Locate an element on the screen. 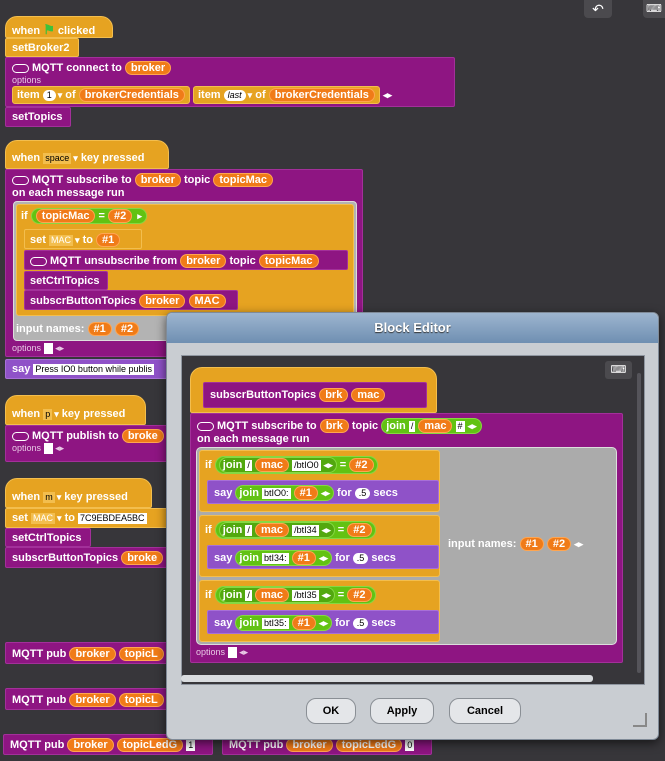 The height and width of the screenshot is (761, 665). mqtt-pub-block-2: MQTT pub broker topicL is located at coordinates (90, 699).